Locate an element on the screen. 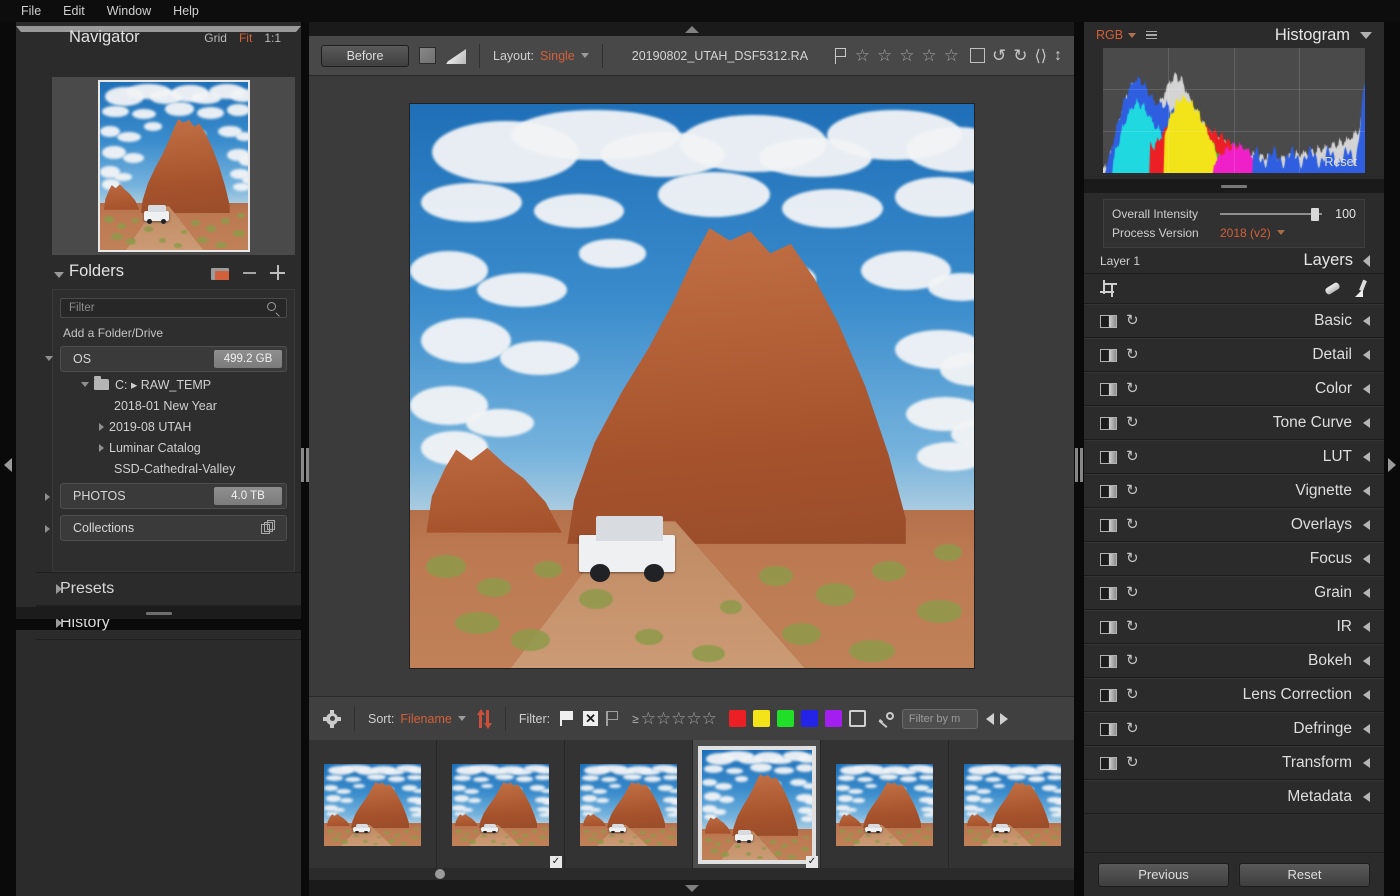 The width and height of the screenshot is (1400, 896). sort-value: Filename is located at coordinates (425, 719).